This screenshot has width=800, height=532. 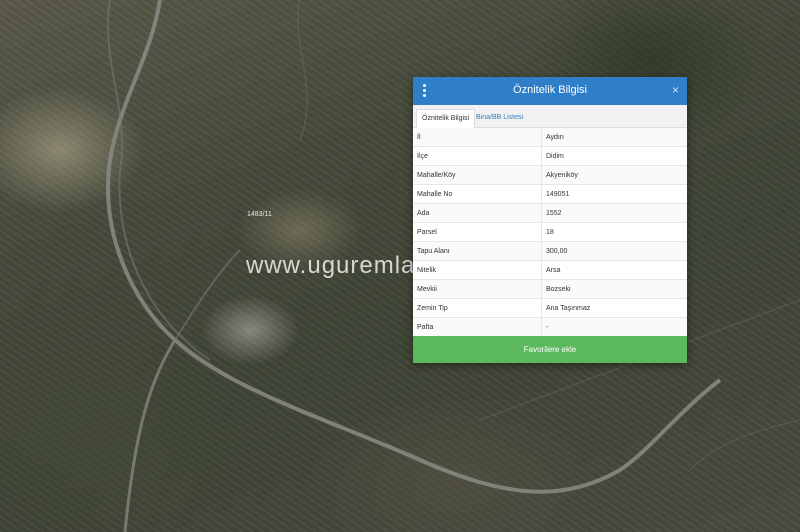 What do you see at coordinates (477, 137) in the screenshot?
I see `attribute-key: İl` at bounding box center [477, 137].